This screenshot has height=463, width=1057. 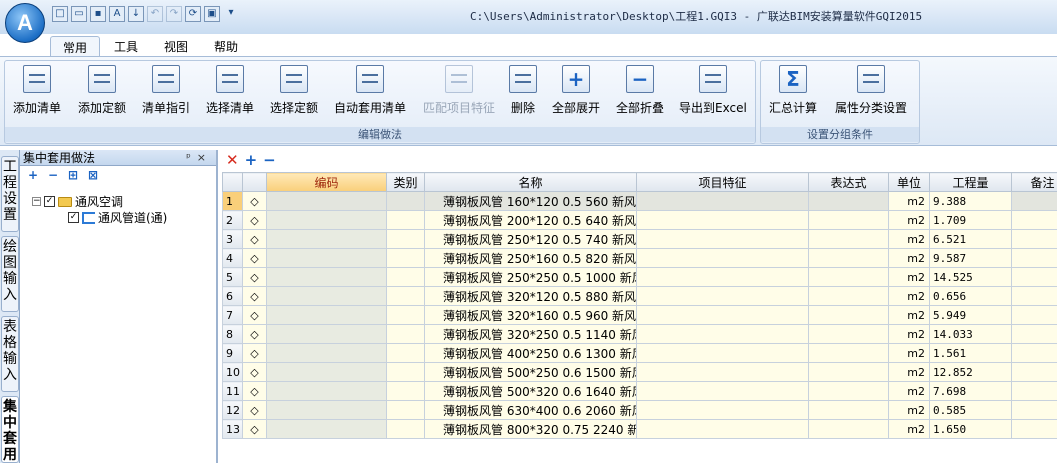 What do you see at coordinates (93, 175) in the screenshot?
I see `tree-delete-icon: ⊠` at bounding box center [93, 175].